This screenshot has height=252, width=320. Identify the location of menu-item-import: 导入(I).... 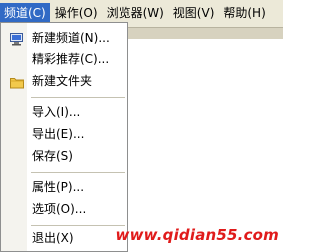
(64, 112).